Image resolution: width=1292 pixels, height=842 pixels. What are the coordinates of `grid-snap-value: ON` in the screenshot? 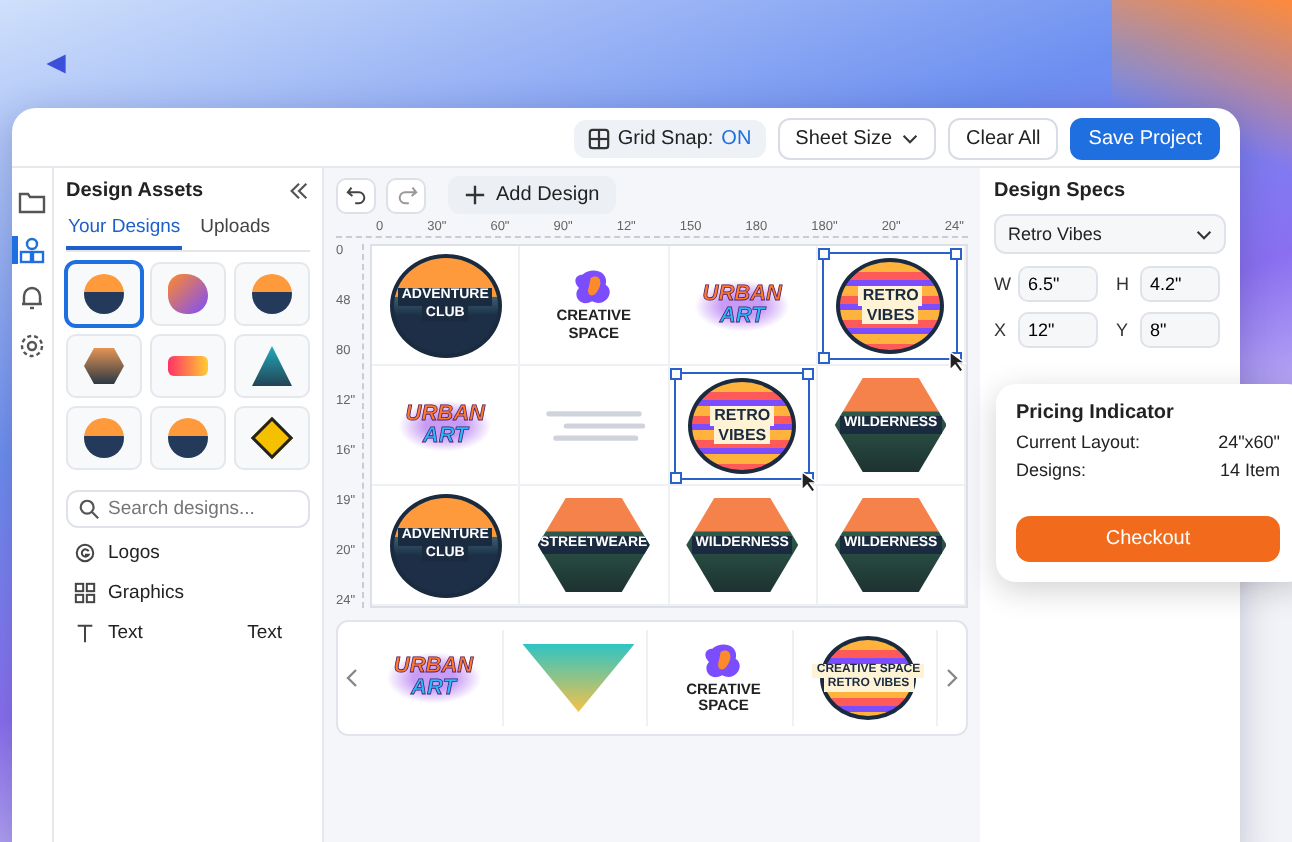 It's located at (736, 139).